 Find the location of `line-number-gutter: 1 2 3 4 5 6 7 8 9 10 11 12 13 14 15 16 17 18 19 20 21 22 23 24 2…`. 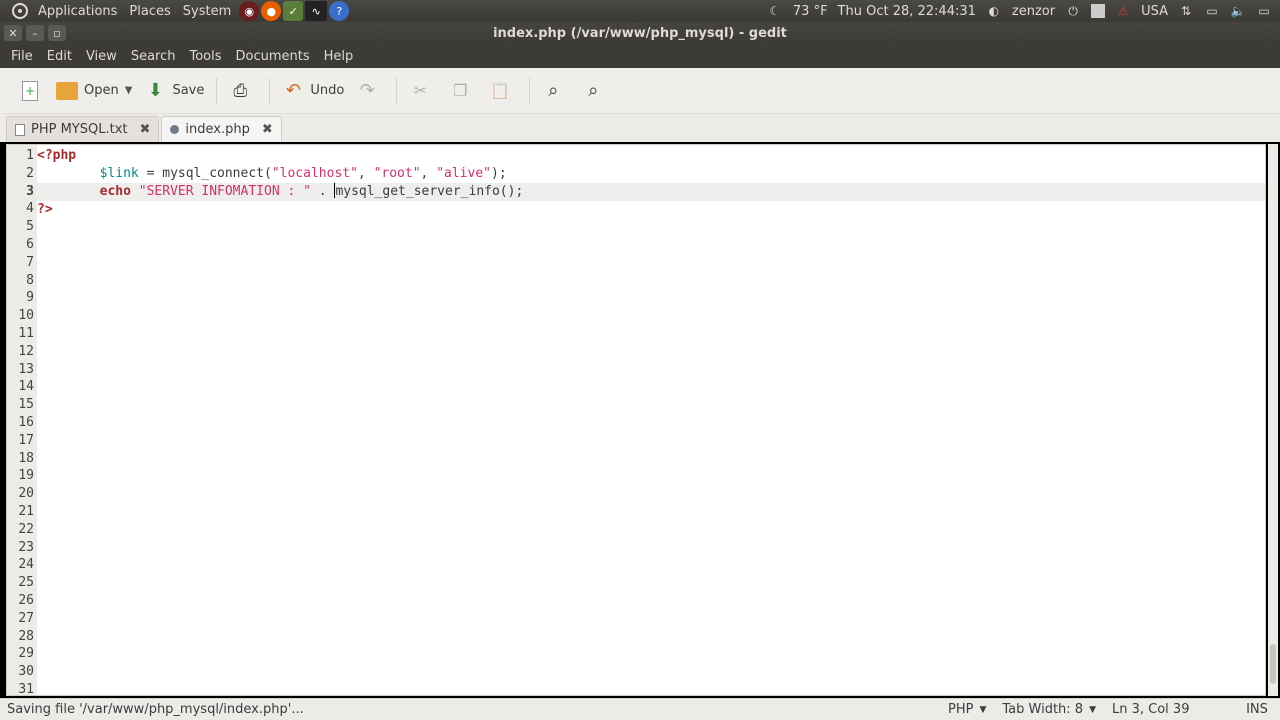

line-number-gutter: 1 2 3 4 5 6 7 8 9 10 11 12 13 14 15 16 17 18 19 20 21 22 23 24 2… is located at coordinates (22, 420).